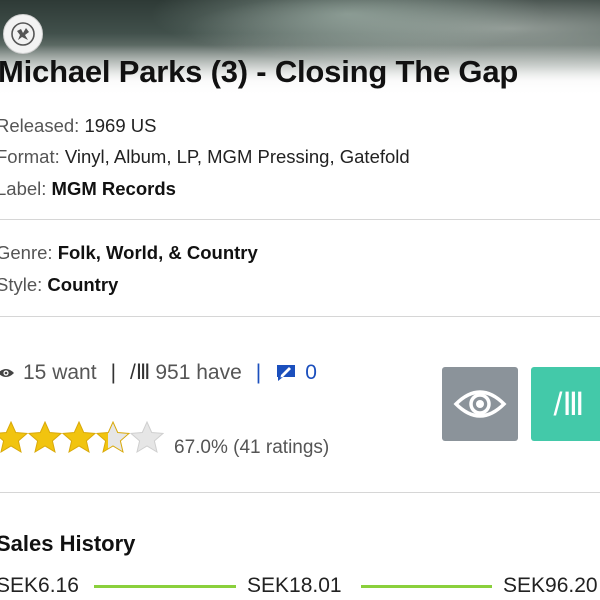  I want to click on watch-button, so click(480, 404).